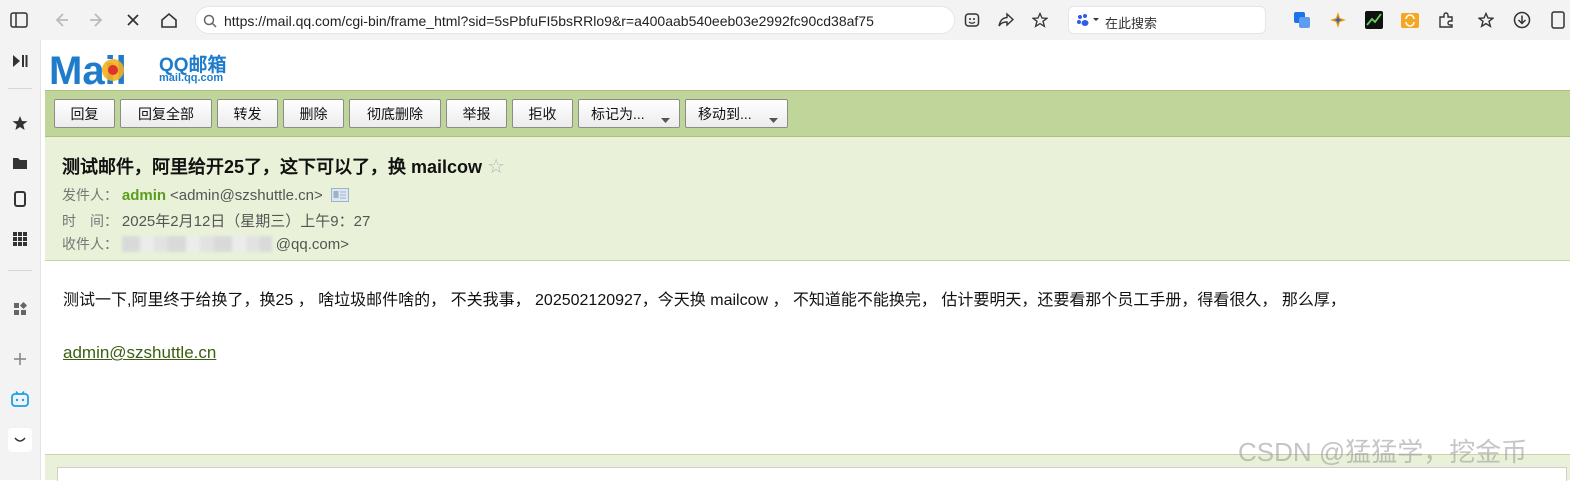  What do you see at coordinates (20, 61) in the screenshot?
I see `media-play-icon` at bounding box center [20, 61].